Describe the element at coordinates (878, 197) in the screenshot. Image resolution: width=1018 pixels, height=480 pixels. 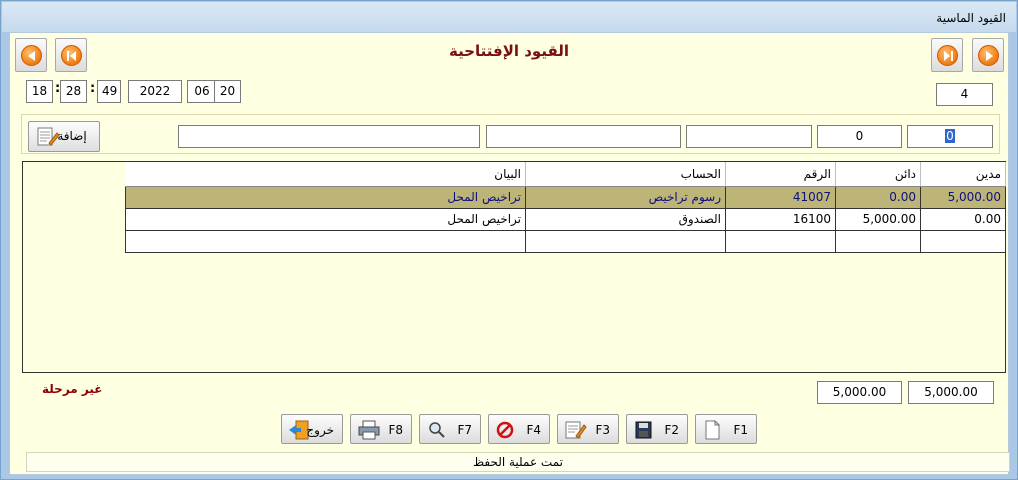
I see `cell-credit: 0.00` at that location.